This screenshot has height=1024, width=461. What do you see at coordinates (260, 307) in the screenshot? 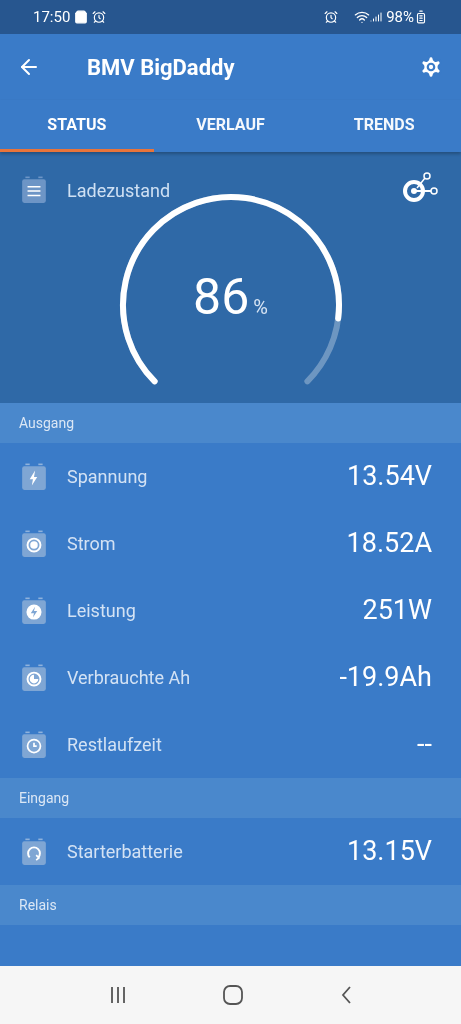
I see `charge-unit: %` at bounding box center [260, 307].